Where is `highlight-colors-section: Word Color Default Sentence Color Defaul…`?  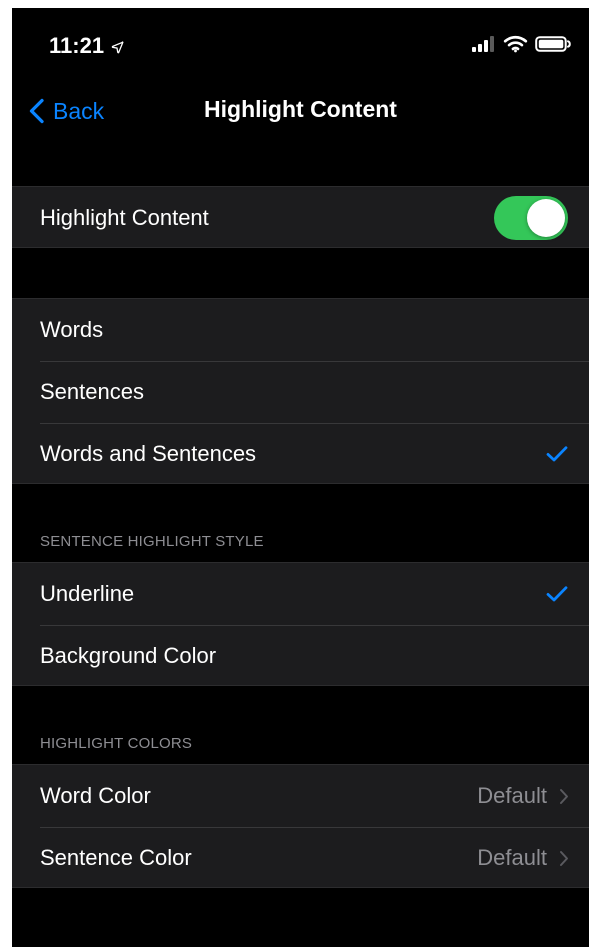
highlight-colors-section: Word Color Default Sentence Color Defaul… is located at coordinates (300, 826).